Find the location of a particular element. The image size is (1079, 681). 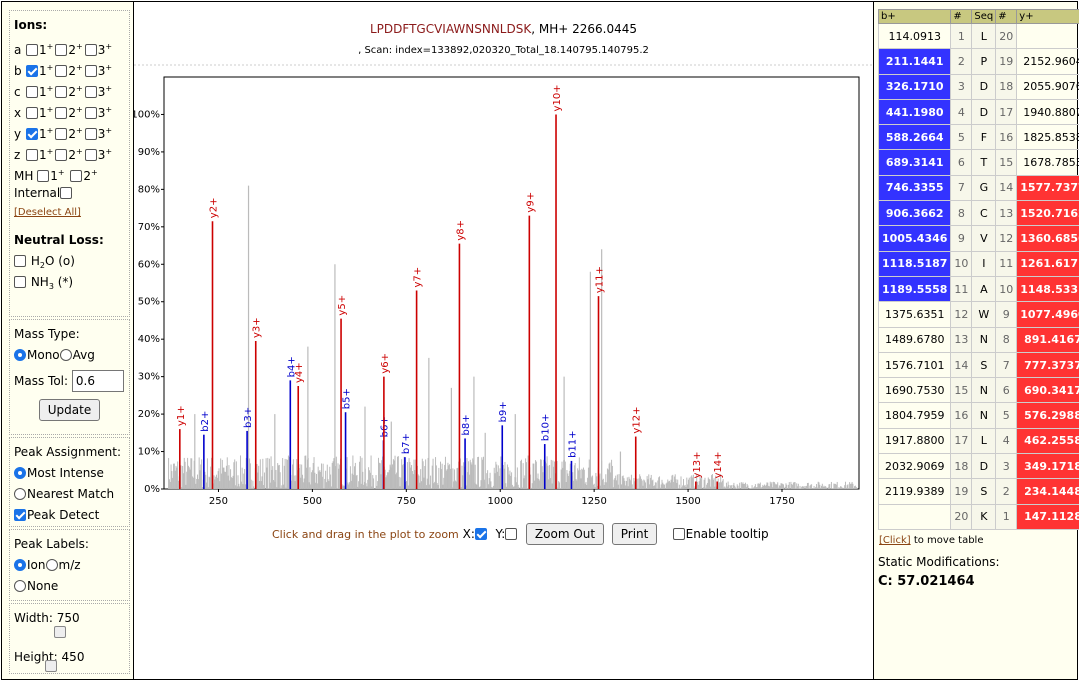

residue-index-n: 5 is located at coordinates (961, 137).